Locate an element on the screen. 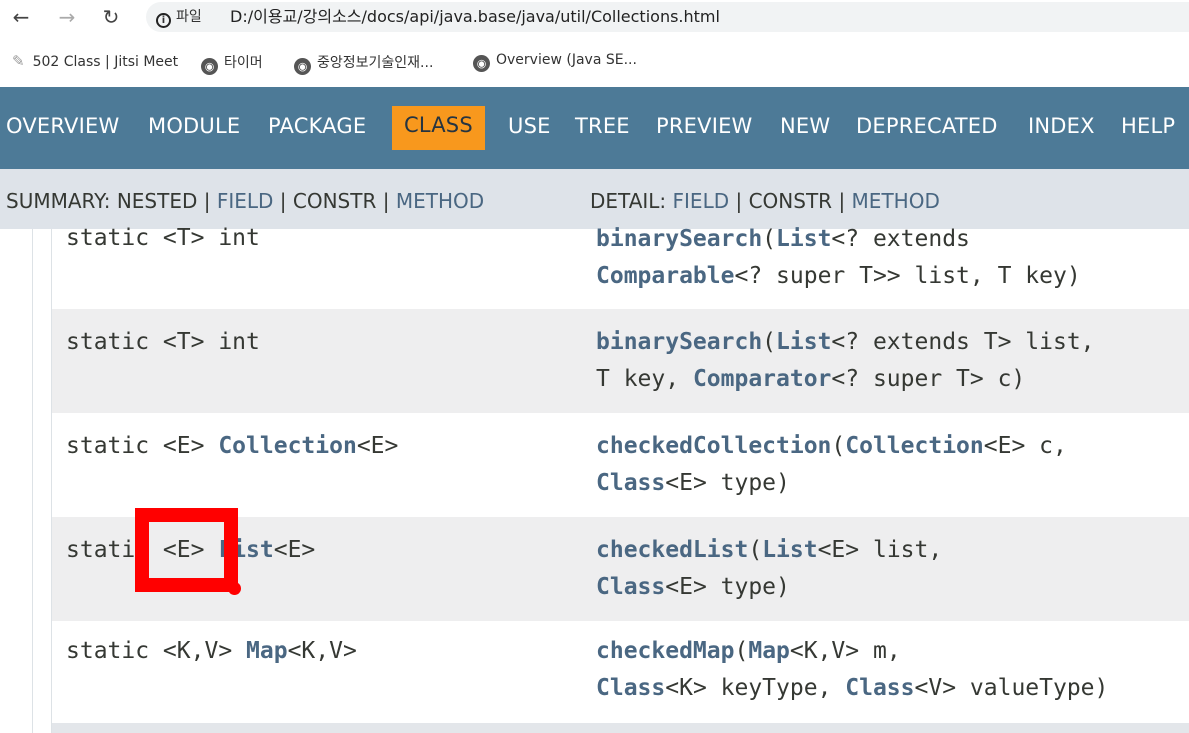 The width and height of the screenshot is (1189, 733). signature-line: checkedList(List<E> list, is located at coordinates (769, 550).